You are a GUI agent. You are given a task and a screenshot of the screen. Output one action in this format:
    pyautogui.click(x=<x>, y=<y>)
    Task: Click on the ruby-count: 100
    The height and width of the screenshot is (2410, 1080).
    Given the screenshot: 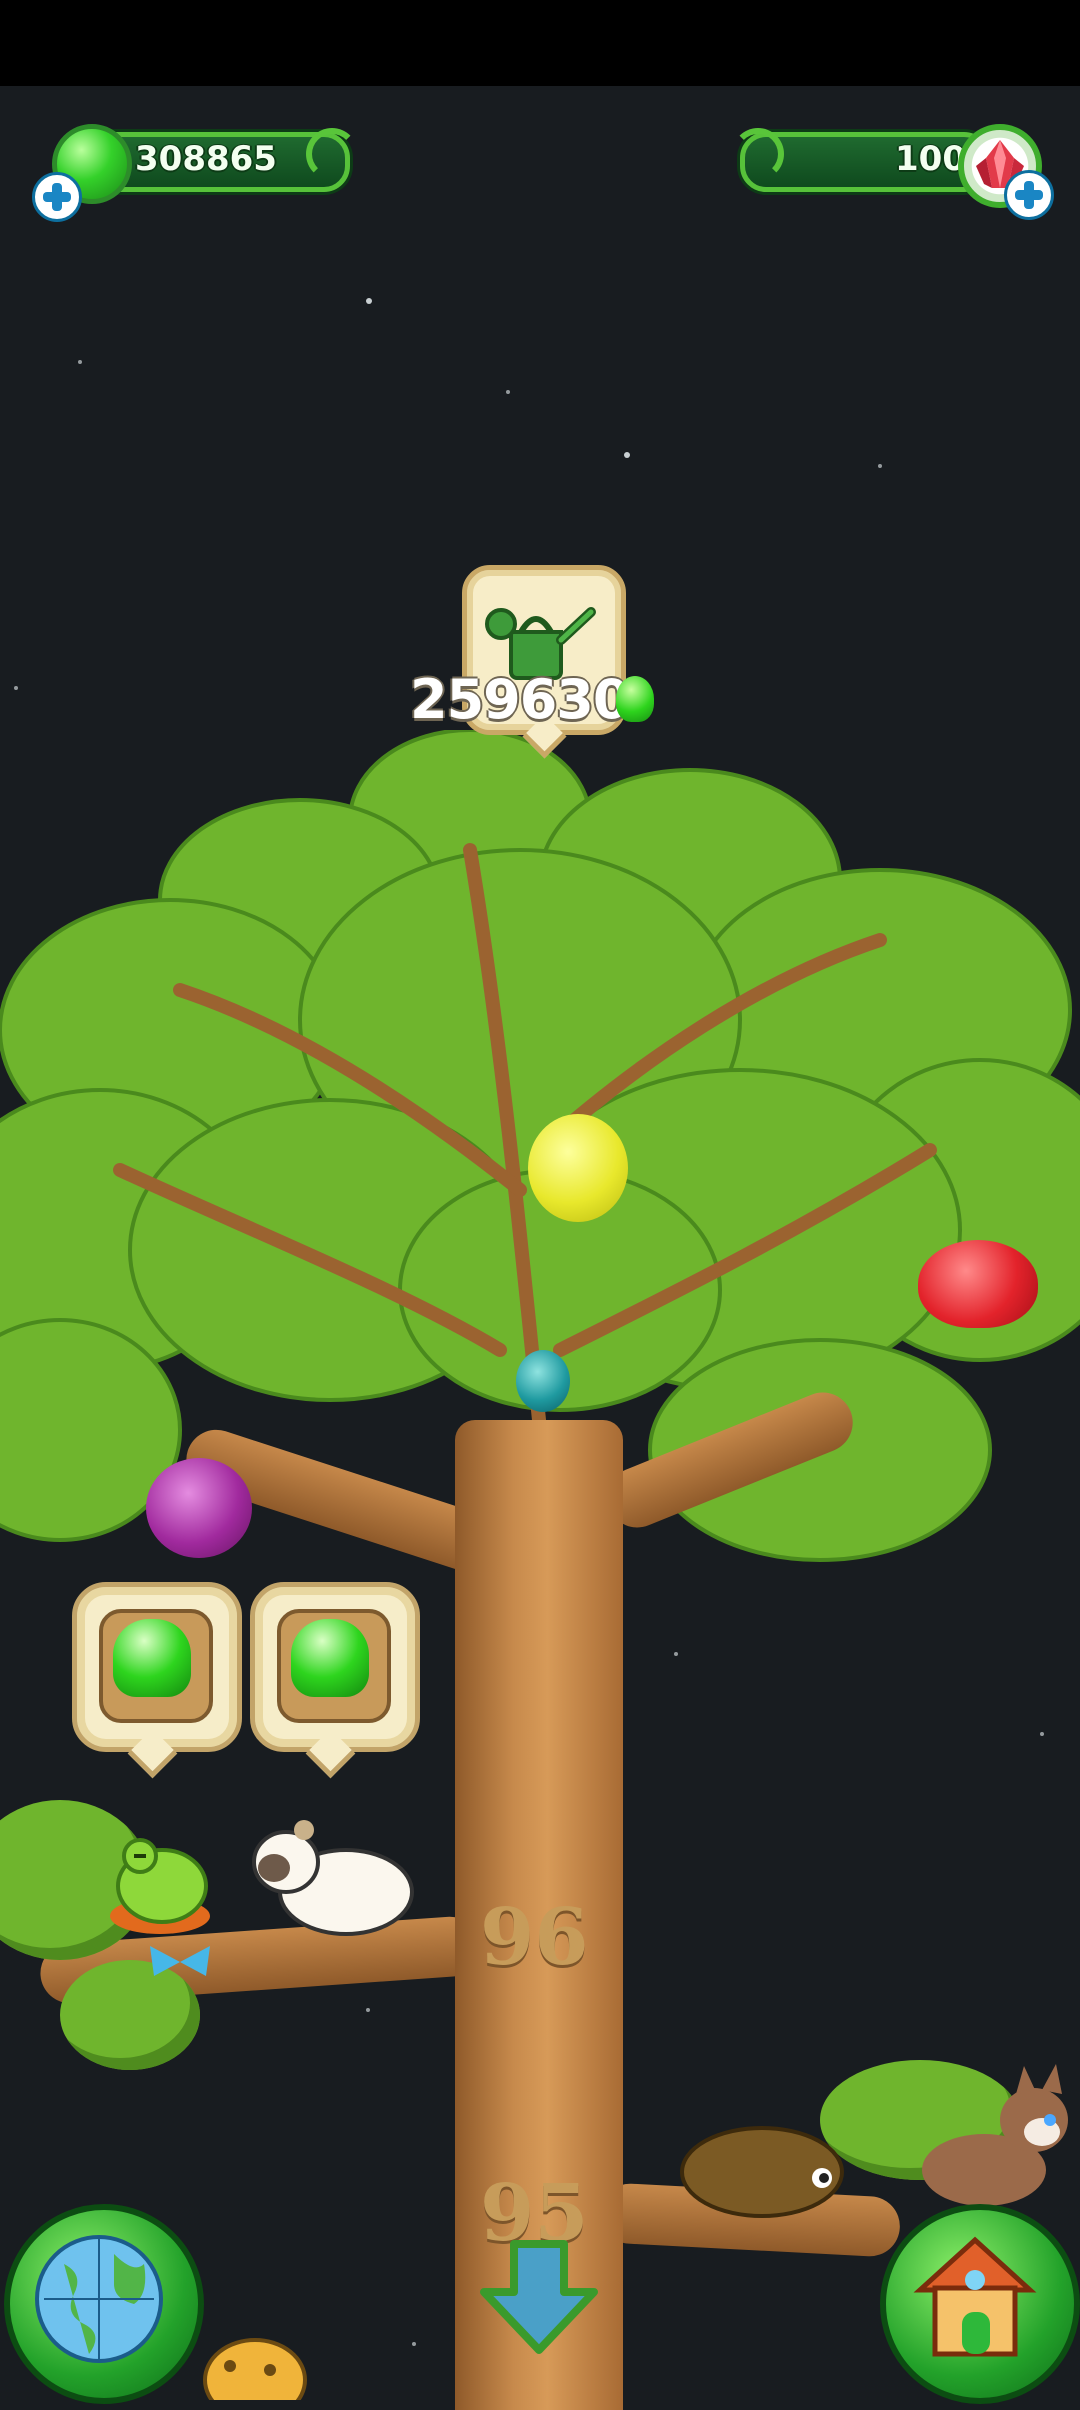 What is the action you would take?
    pyautogui.click(x=930, y=159)
    